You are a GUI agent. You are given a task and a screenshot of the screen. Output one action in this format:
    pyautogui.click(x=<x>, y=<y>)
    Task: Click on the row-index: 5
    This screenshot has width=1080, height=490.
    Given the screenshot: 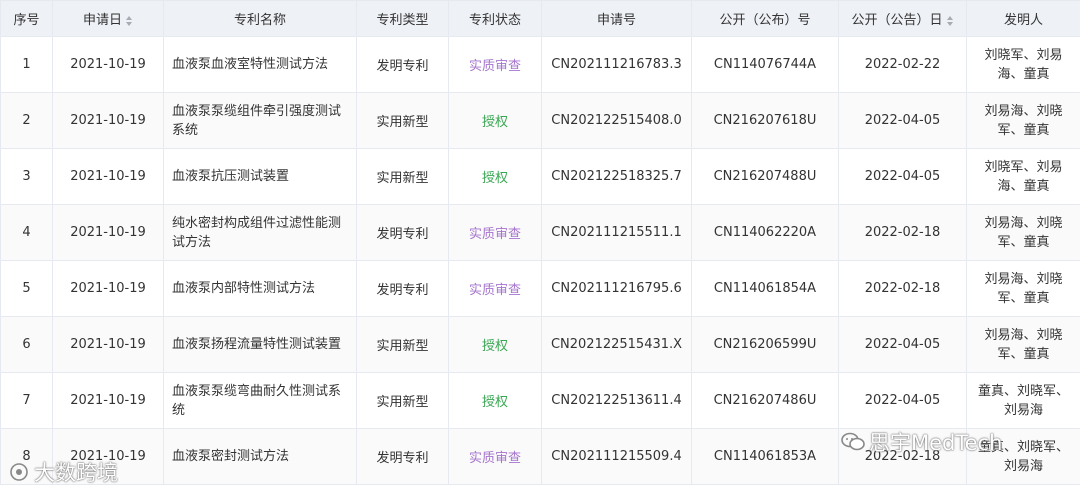 What is the action you would take?
    pyautogui.click(x=26, y=288)
    